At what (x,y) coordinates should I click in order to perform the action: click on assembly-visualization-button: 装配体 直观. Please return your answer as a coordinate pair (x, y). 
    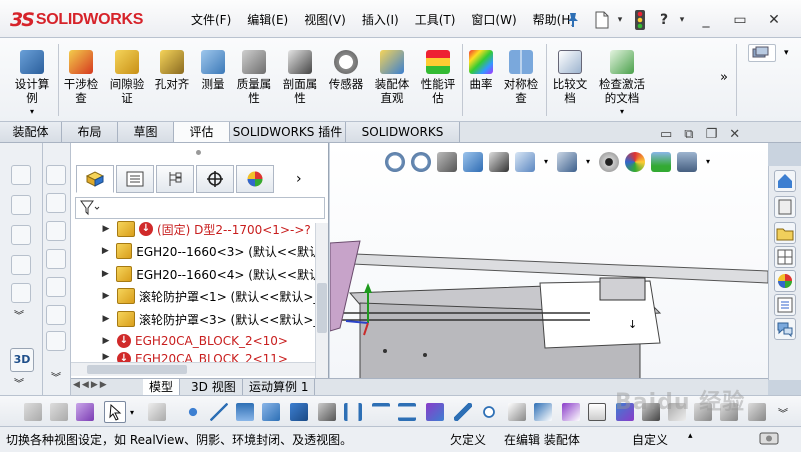
    Looking at the image, I should click on (392, 80).